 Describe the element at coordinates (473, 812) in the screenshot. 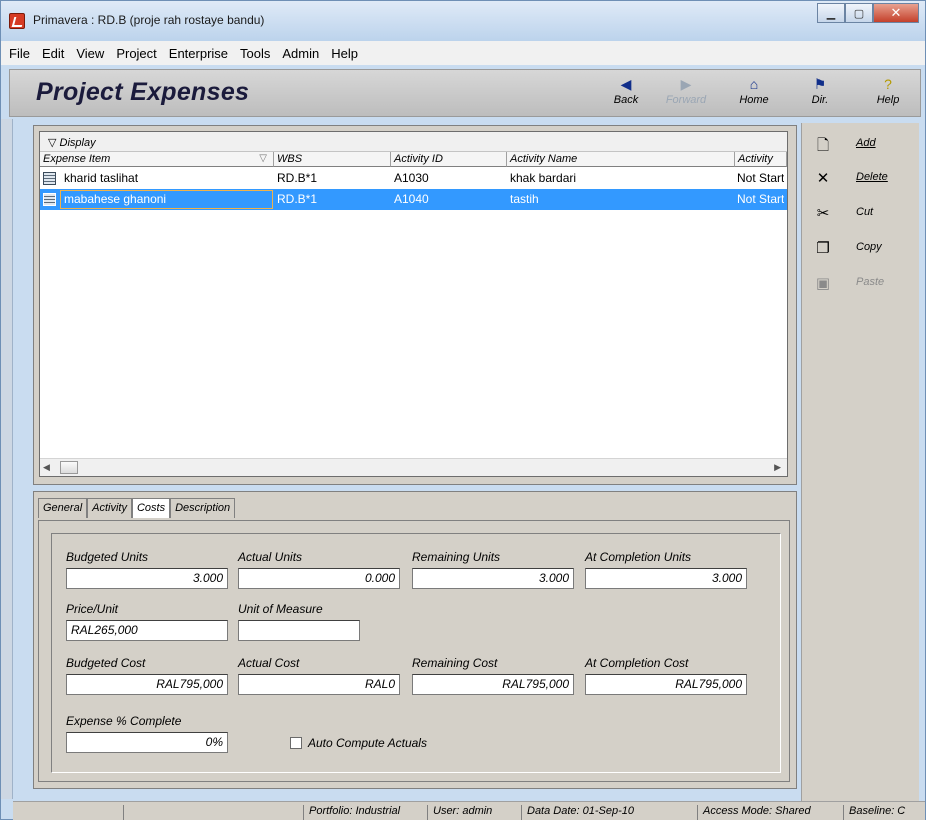

I see `status-user: User: admin` at that location.